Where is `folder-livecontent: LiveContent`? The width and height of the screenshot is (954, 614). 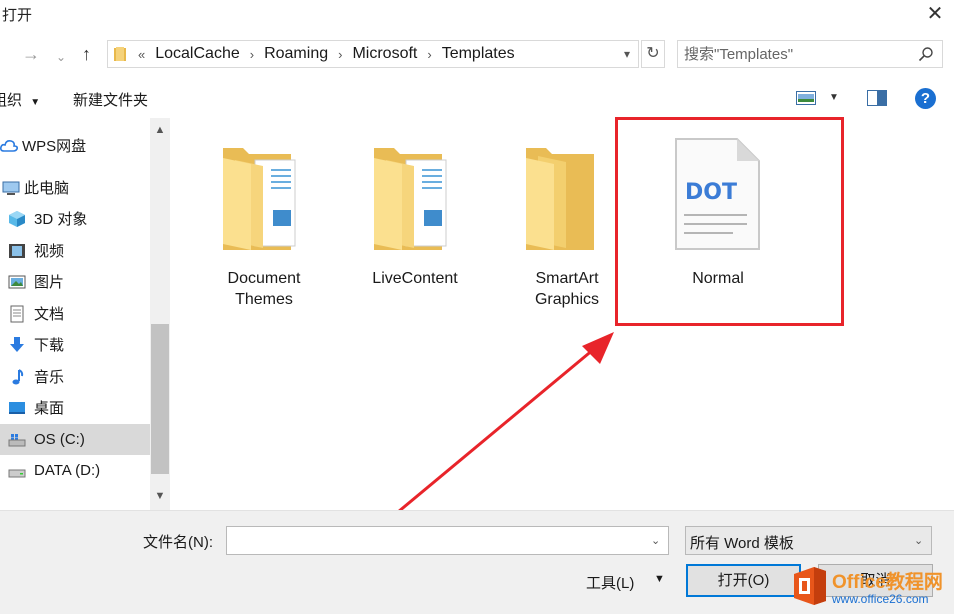
folder-livecontent: LiveContent is located at coordinates (415, 218).